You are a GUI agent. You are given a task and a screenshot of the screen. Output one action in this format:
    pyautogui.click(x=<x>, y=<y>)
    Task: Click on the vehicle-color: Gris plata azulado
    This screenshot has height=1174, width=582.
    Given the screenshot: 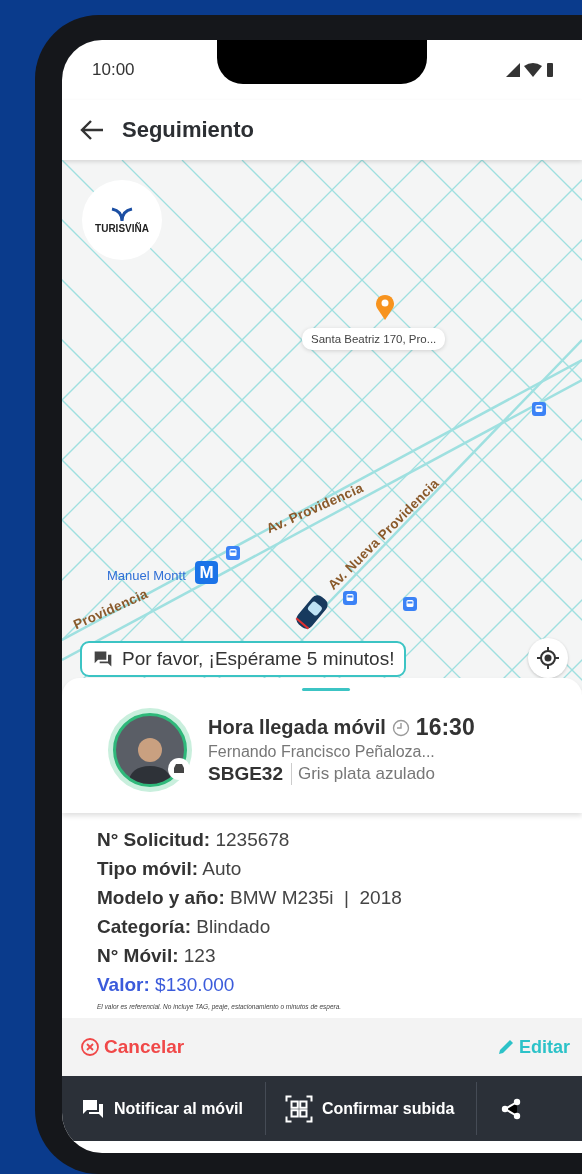 What is the action you would take?
    pyautogui.click(x=366, y=774)
    